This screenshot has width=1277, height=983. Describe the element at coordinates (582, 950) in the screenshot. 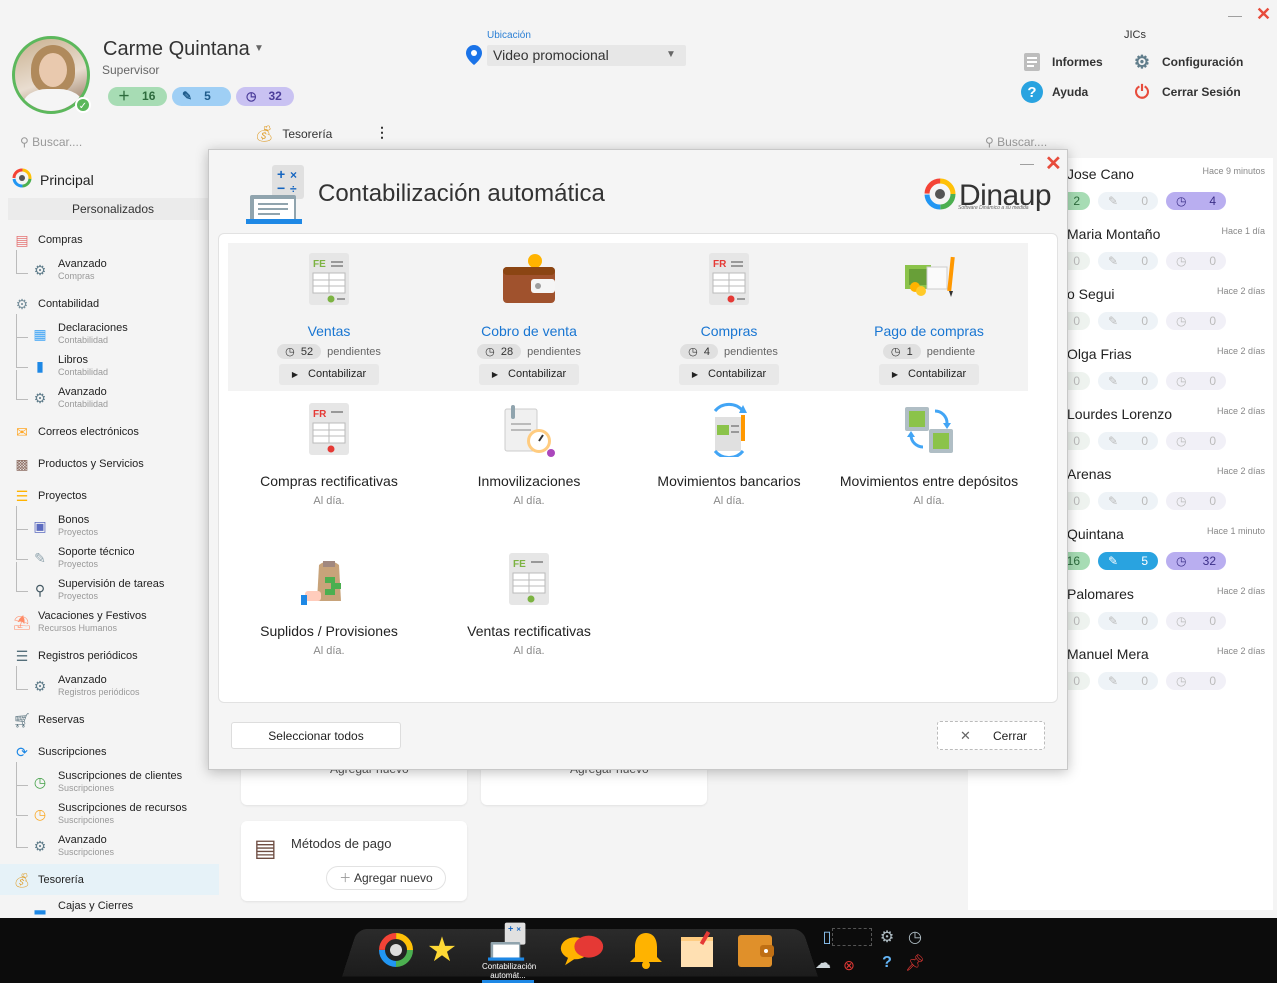

I see `chat-icon` at that location.